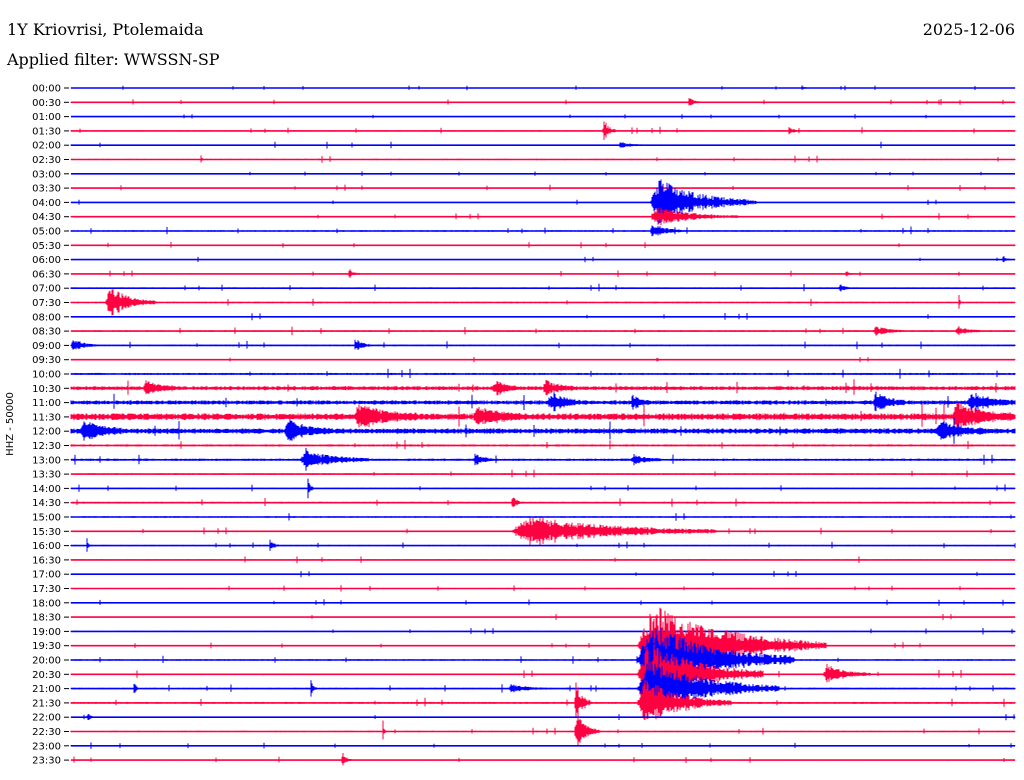  What do you see at coordinates (46, 317) in the screenshot?
I see `time-tick-label: 08:00` at bounding box center [46, 317].